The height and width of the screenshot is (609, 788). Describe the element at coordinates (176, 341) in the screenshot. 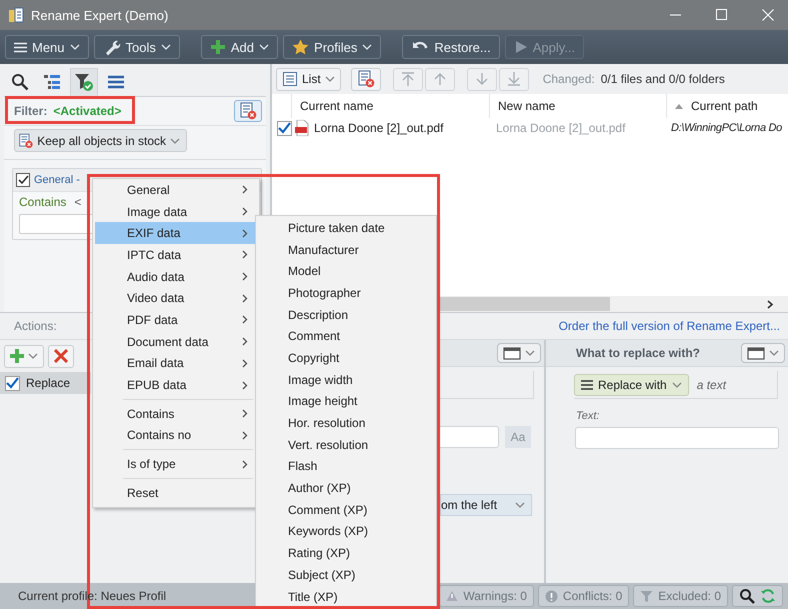

I see `menu-item: Document data` at that location.